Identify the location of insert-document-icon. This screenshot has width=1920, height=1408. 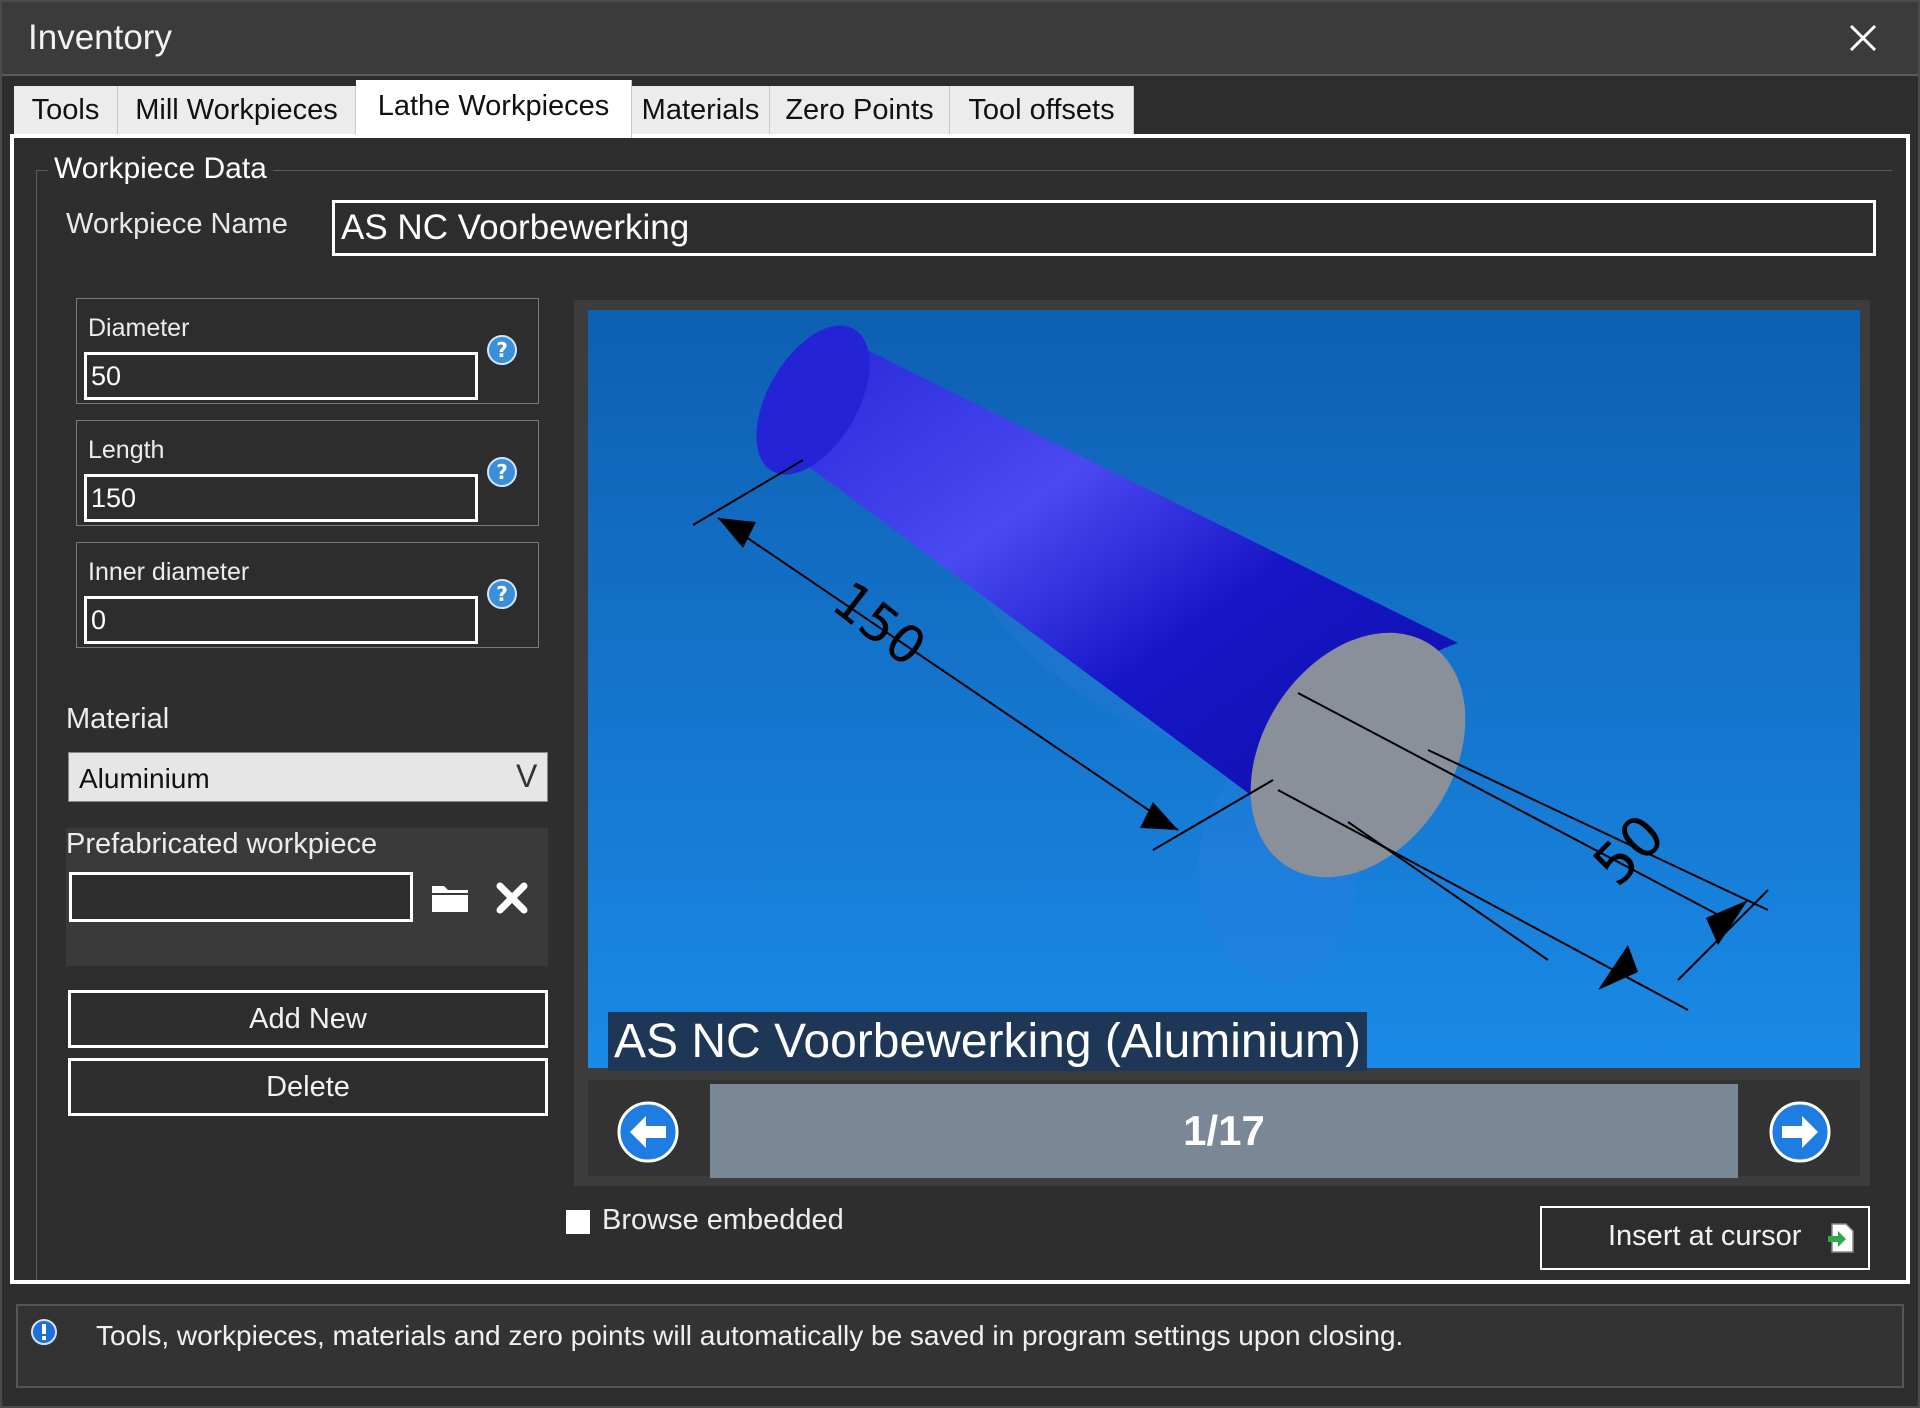
(1841, 1238).